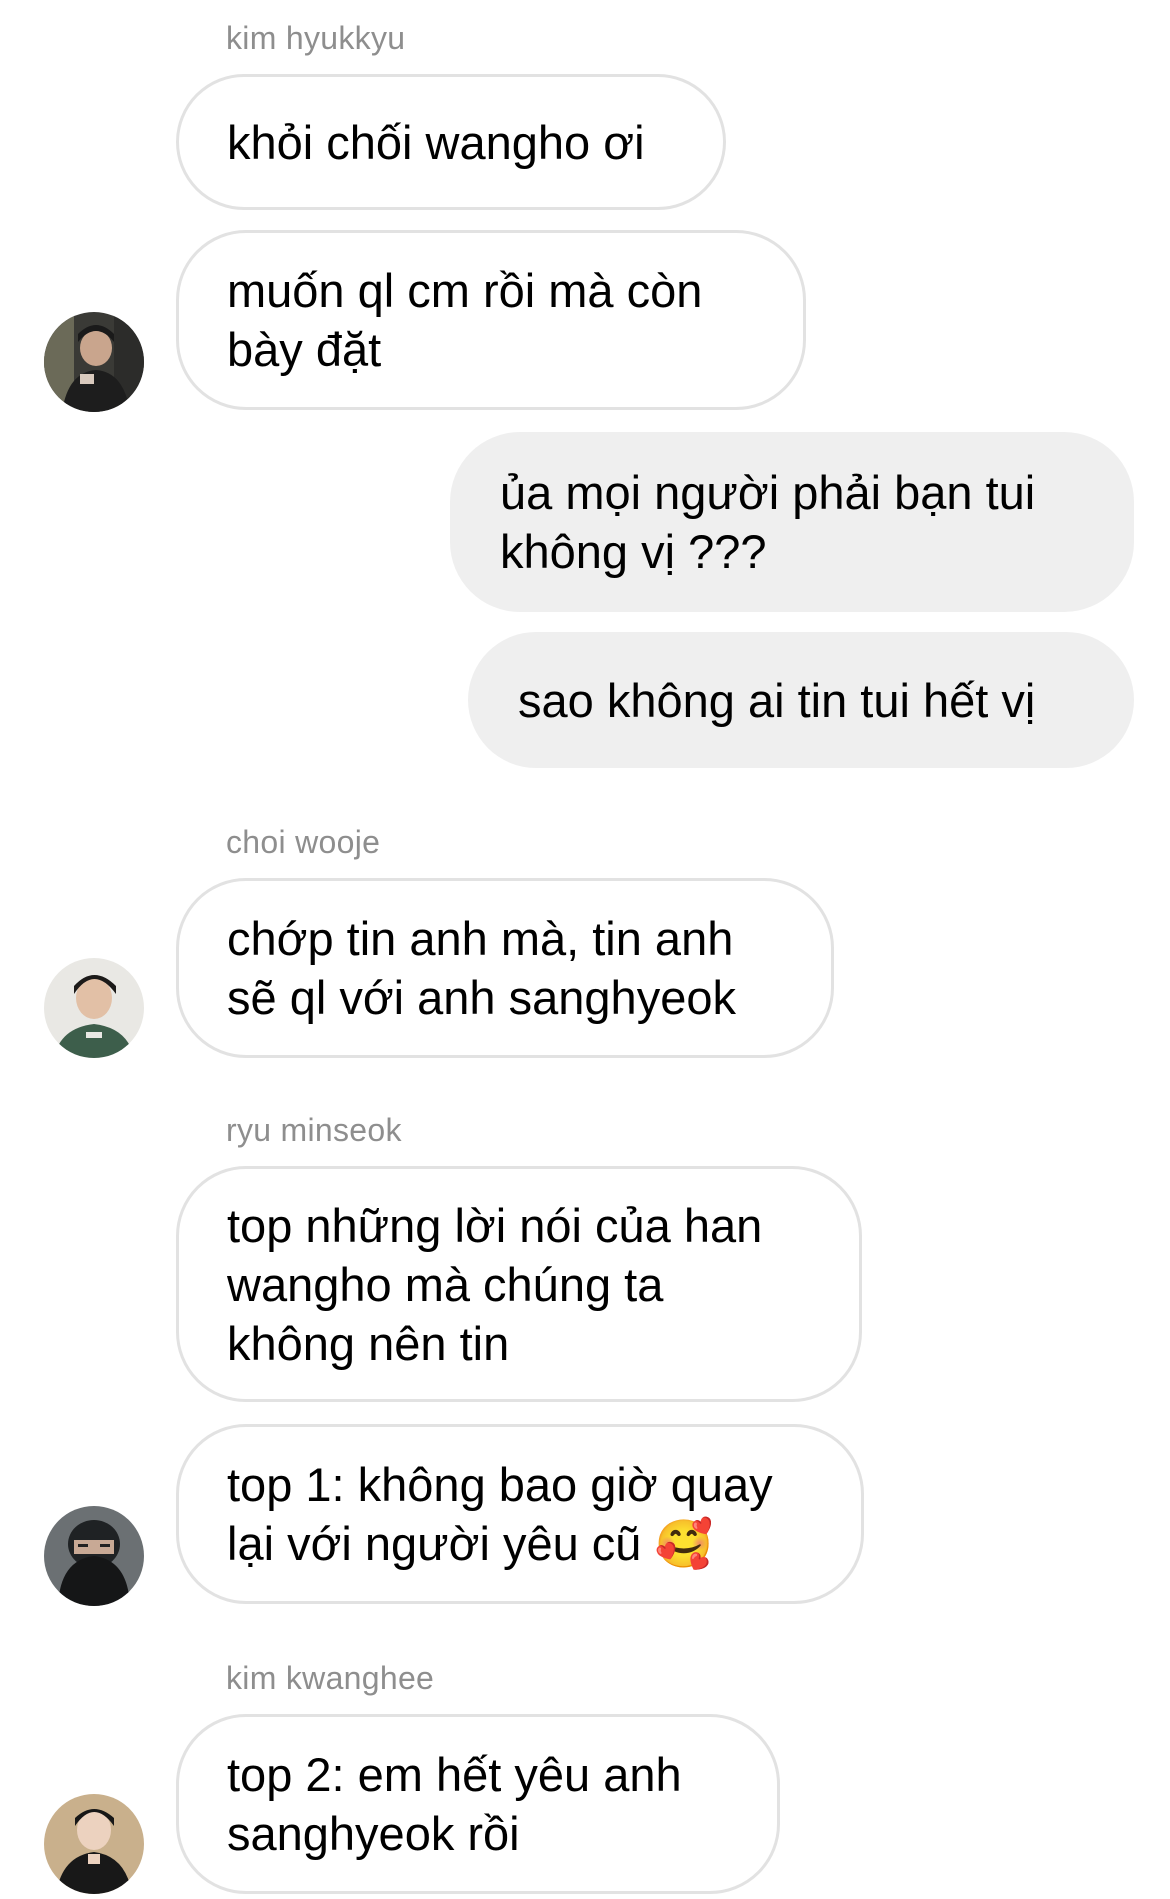 This screenshot has width=1170, height=1899. I want to click on sender-name: choi wooje, so click(303, 842).